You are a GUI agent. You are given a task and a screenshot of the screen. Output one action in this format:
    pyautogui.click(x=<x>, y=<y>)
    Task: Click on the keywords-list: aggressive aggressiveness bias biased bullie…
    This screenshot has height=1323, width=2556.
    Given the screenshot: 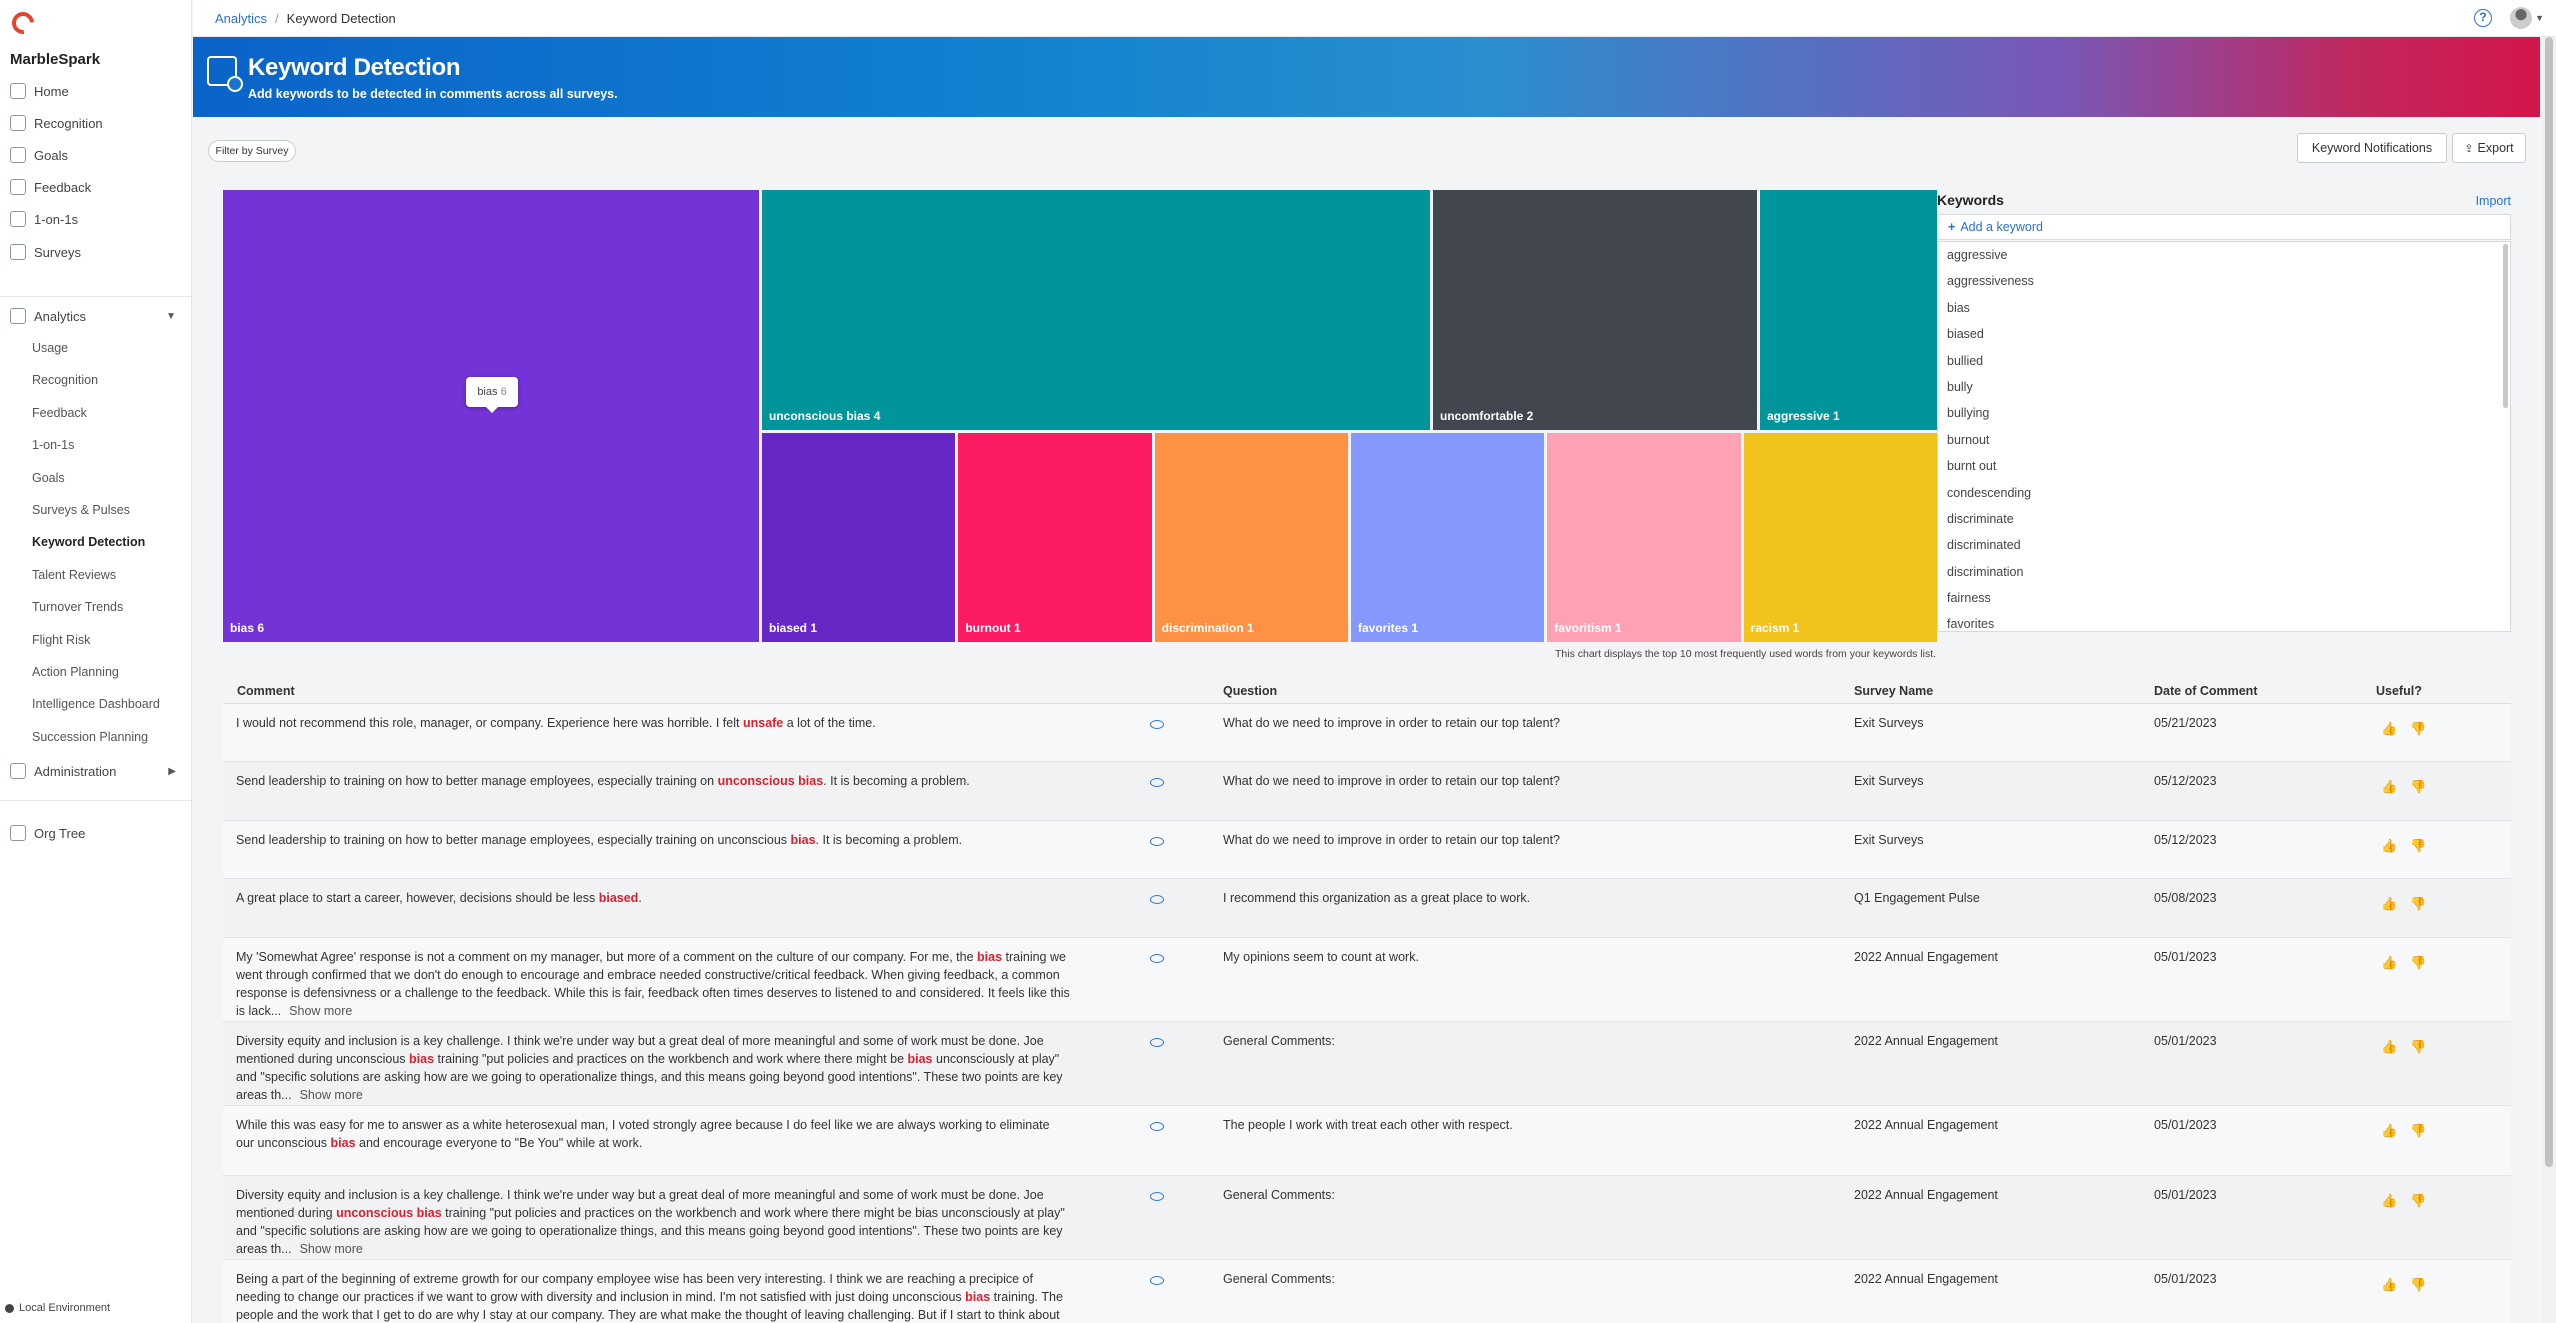 What is the action you would take?
    pyautogui.click(x=2224, y=436)
    